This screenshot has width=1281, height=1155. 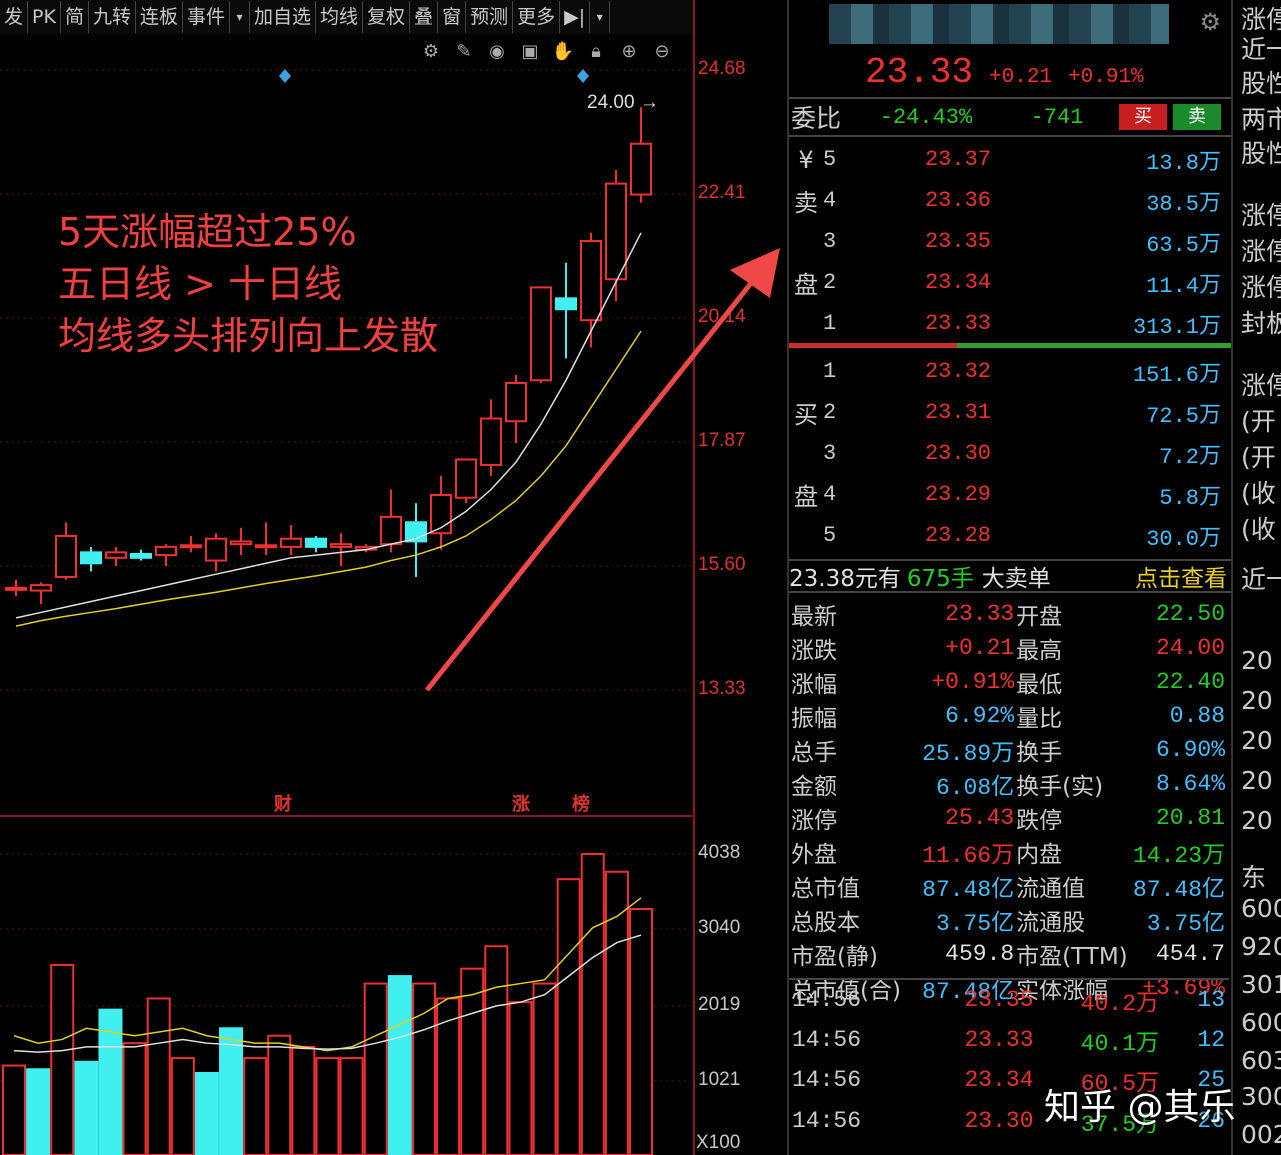 What do you see at coordinates (718, 1142) in the screenshot?
I see `volume-axis-unit: X100` at bounding box center [718, 1142].